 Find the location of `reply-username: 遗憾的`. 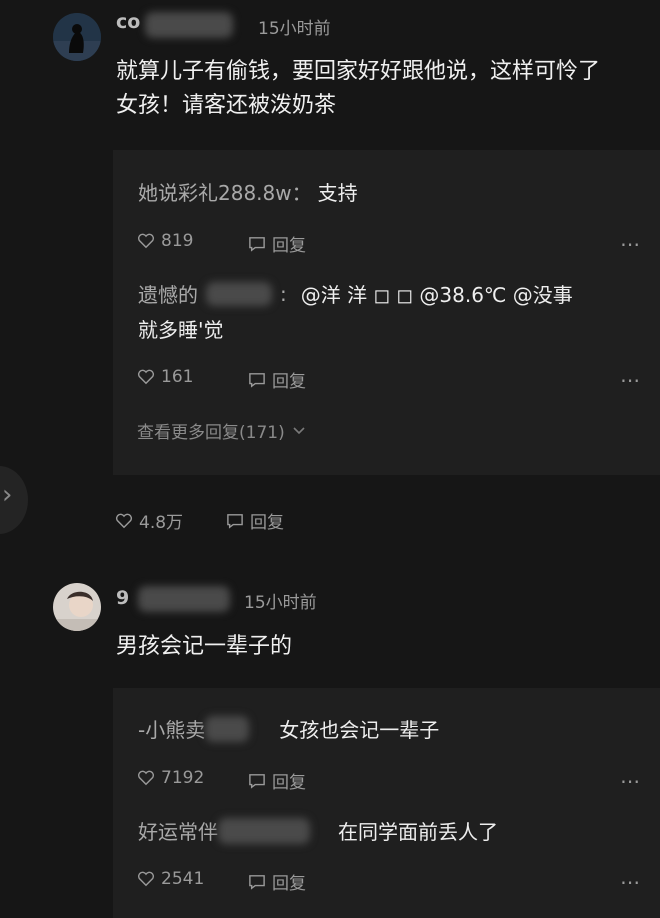

reply-username: 遗憾的 is located at coordinates (168, 293).